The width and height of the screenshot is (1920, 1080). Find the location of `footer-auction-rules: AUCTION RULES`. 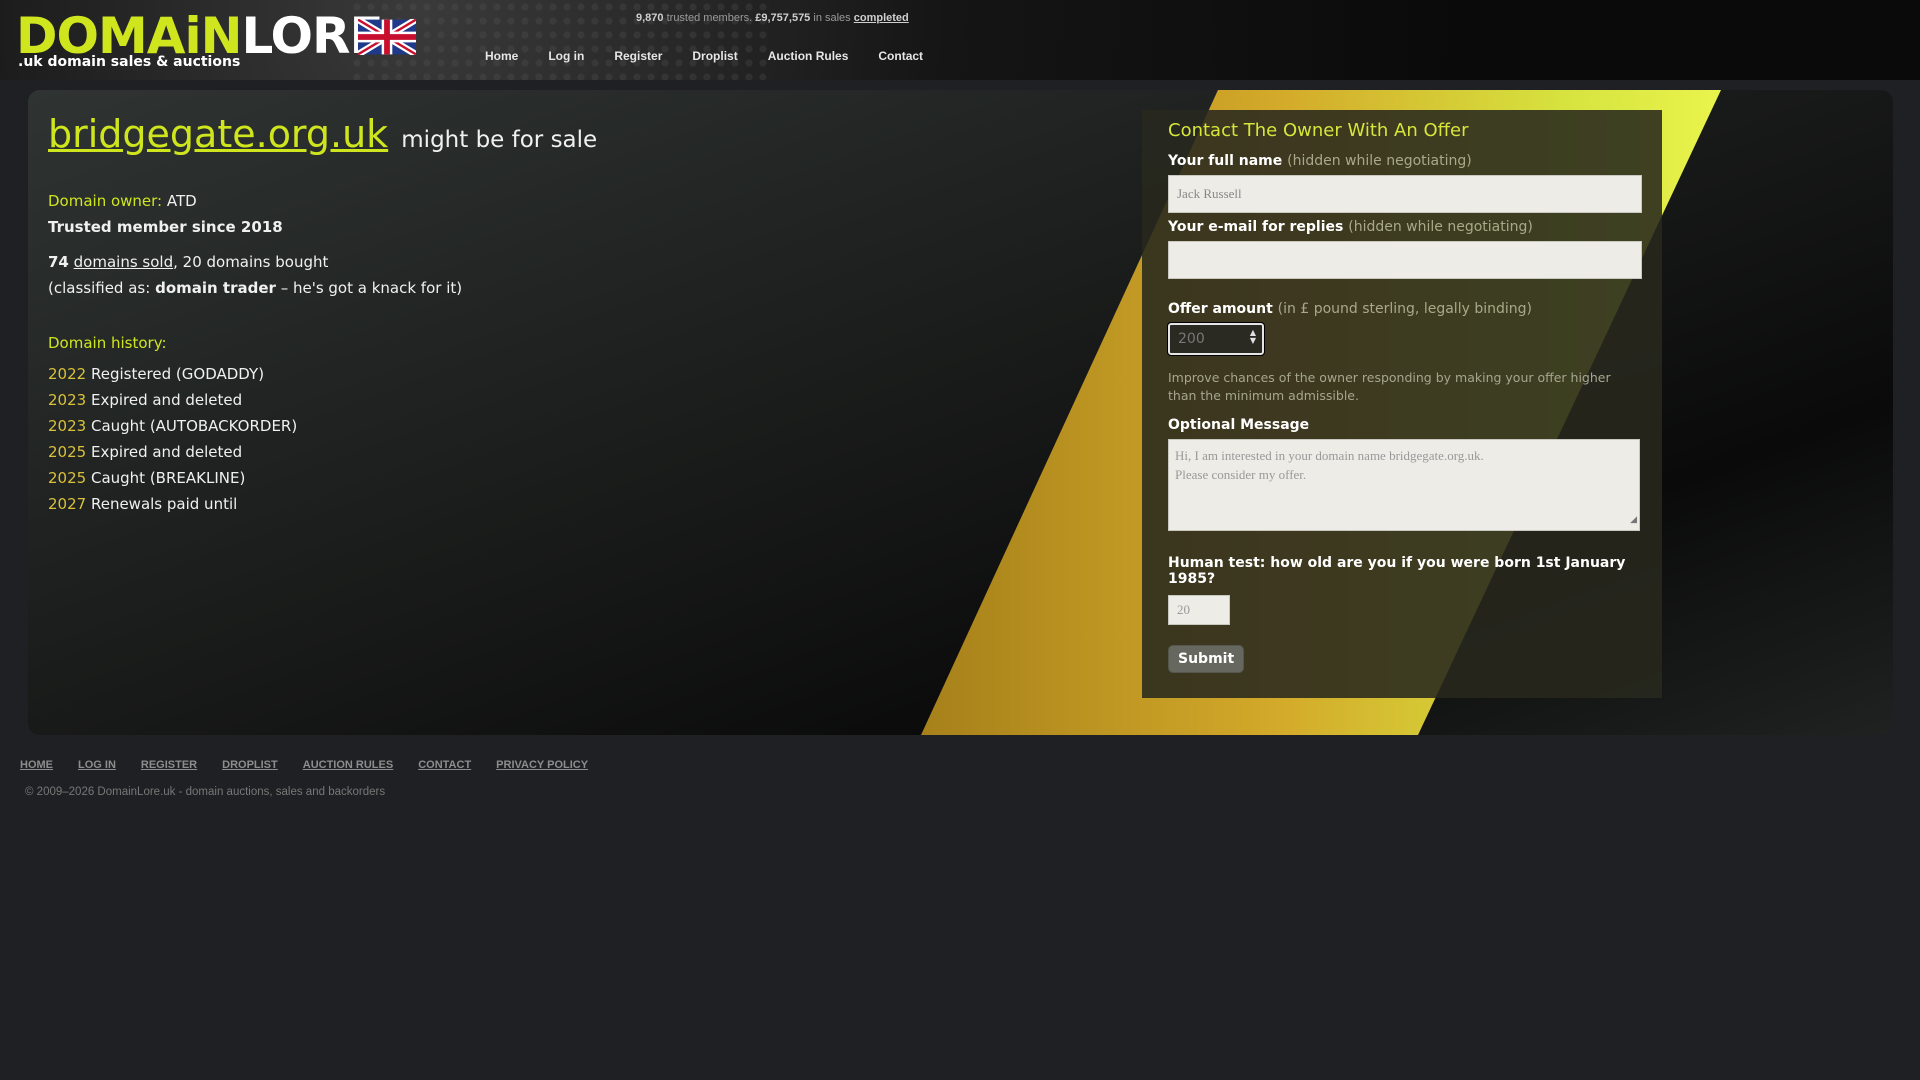

footer-auction-rules: AUCTION RULES is located at coordinates (348, 765).